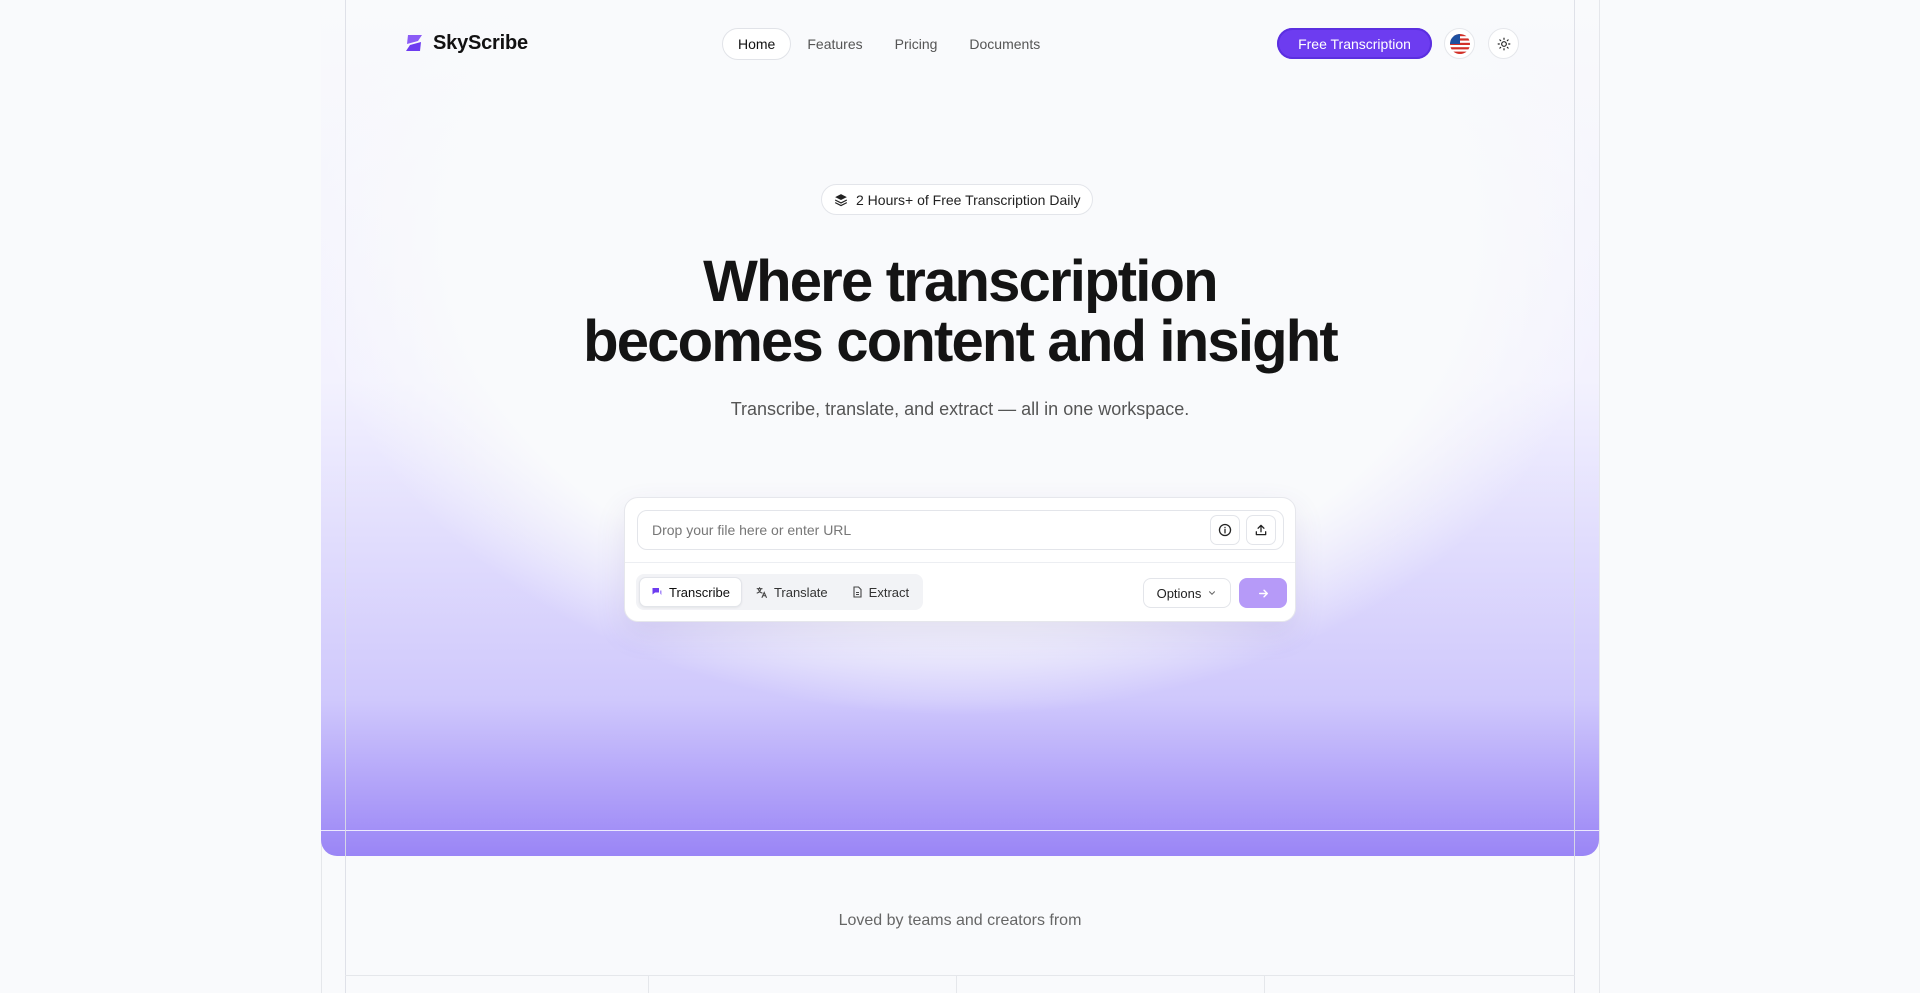 Image resolution: width=1920 pixels, height=993 pixels. I want to click on frame-line-right-inner, so click(1574, 496).